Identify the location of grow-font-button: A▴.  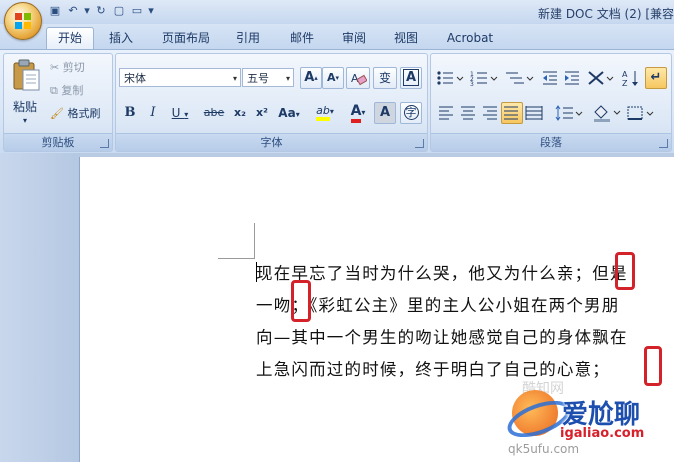
(311, 78).